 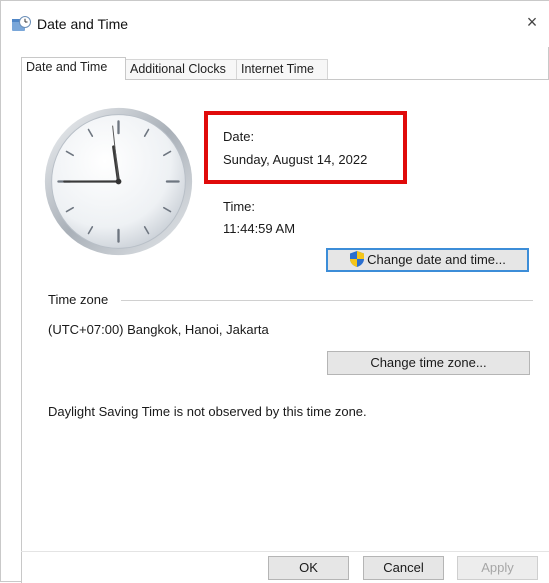 What do you see at coordinates (81, 299) in the screenshot?
I see `time-zone-legend: Time zone` at bounding box center [81, 299].